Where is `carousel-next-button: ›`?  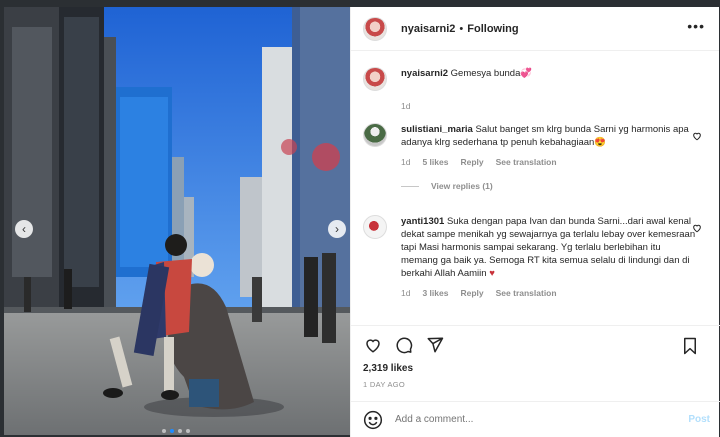
carousel-next-button: › is located at coordinates (337, 229).